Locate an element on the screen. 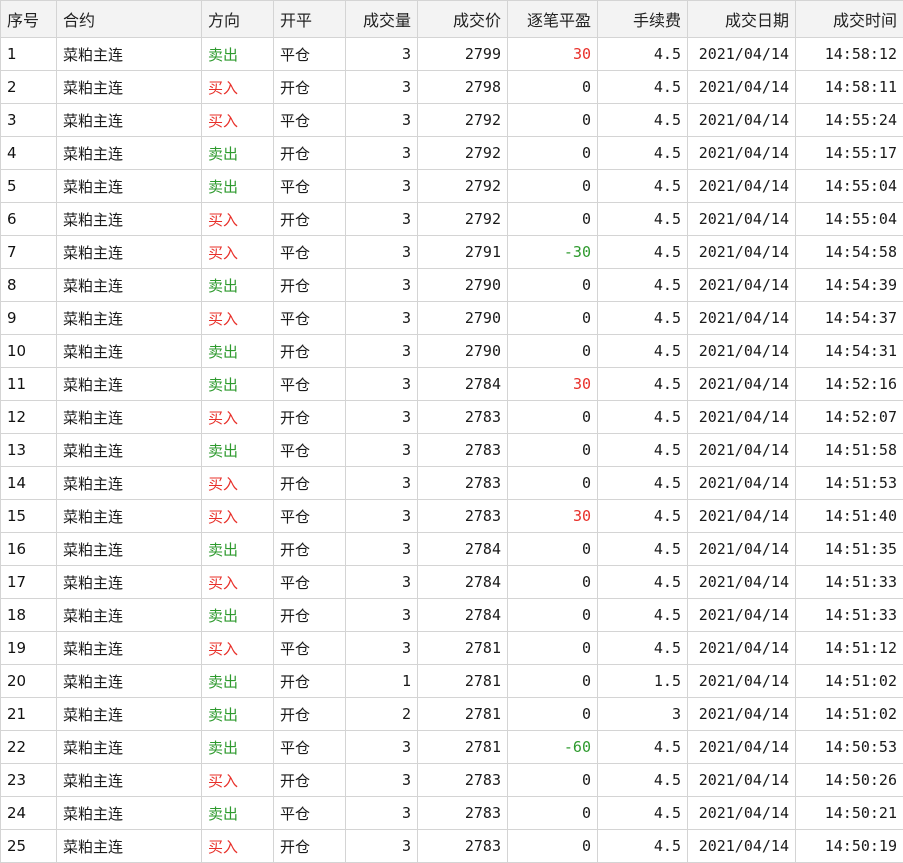 The height and width of the screenshot is (863, 903). cell-volume: 2 is located at coordinates (382, 714).